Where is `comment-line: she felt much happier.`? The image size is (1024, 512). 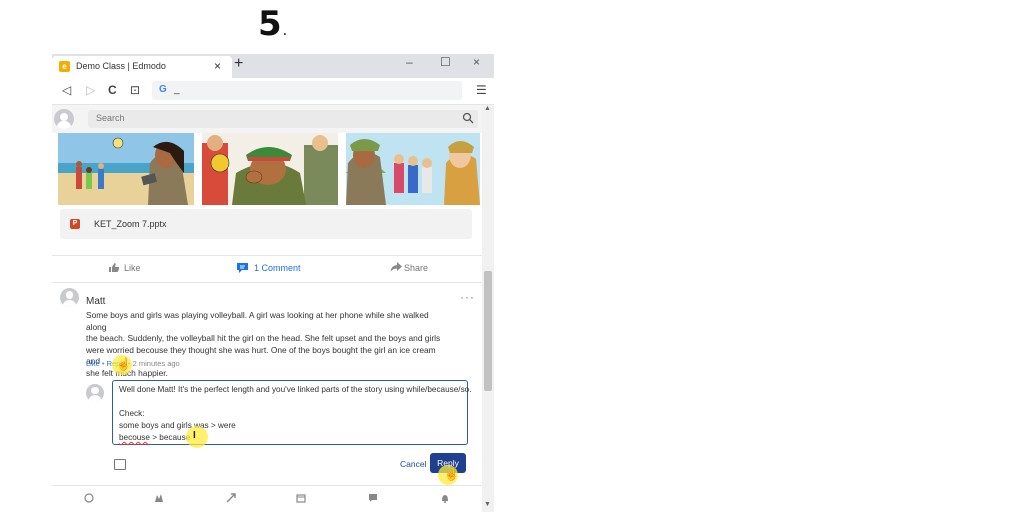
comment-line: she felt much happier. is located at coordinates (127, 372).